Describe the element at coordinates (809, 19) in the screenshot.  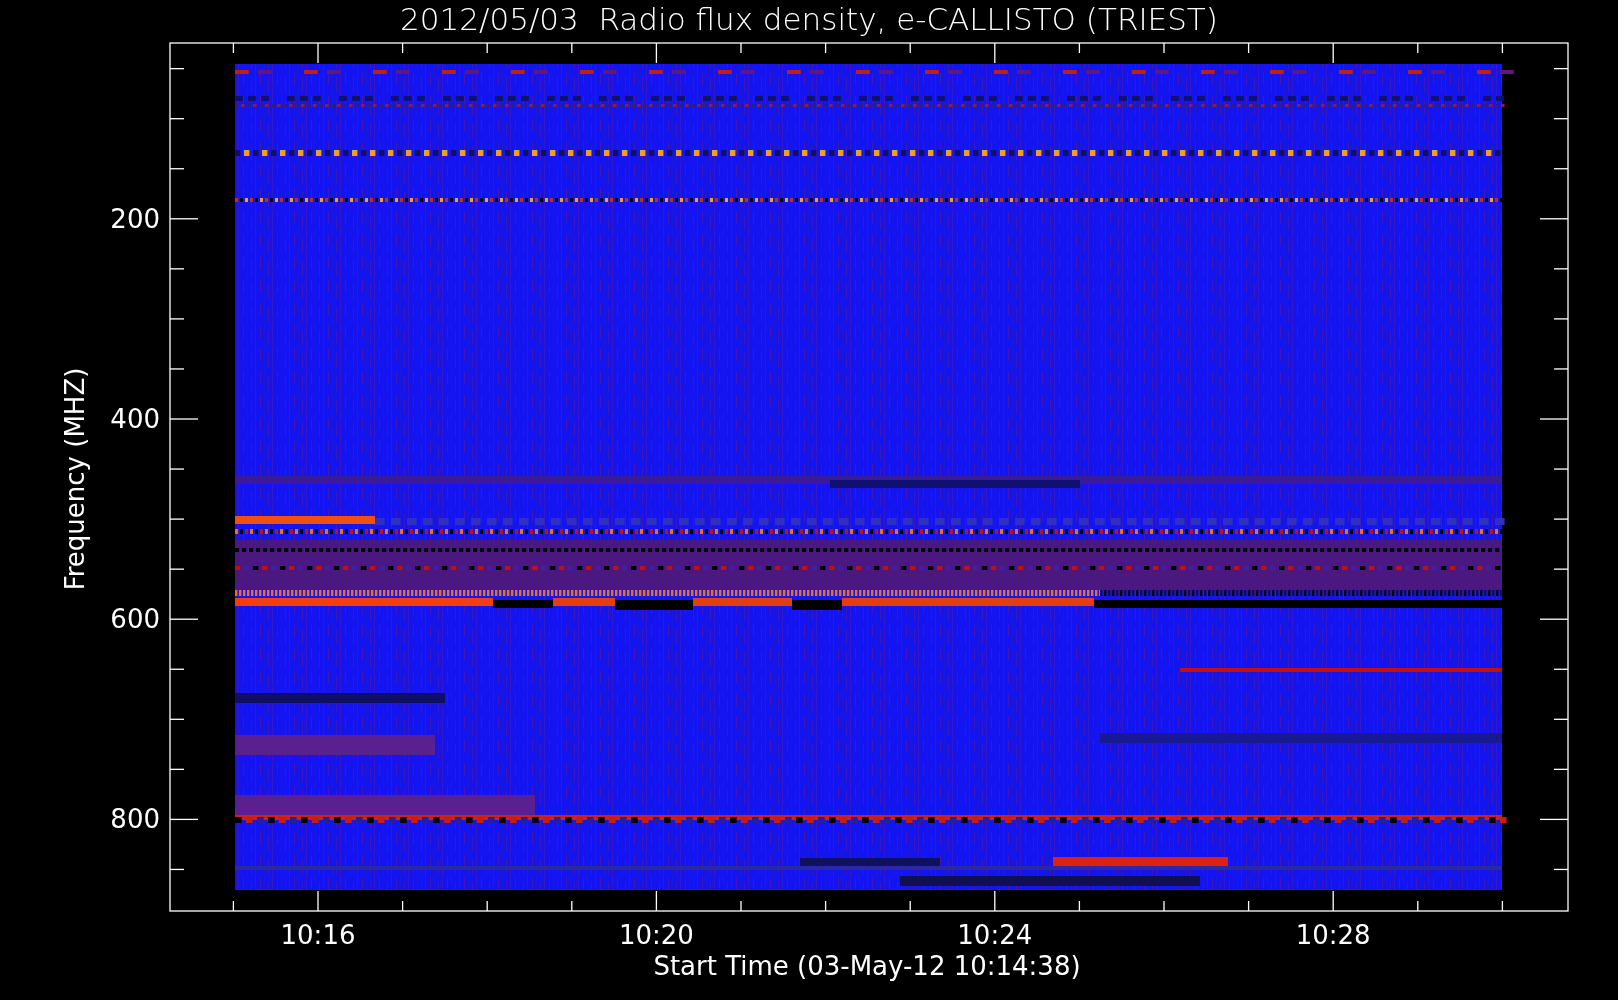
I see `chart-title: 2012/05/03 Radio flux density, e-CALLISTO (TRIEST)` at that location.